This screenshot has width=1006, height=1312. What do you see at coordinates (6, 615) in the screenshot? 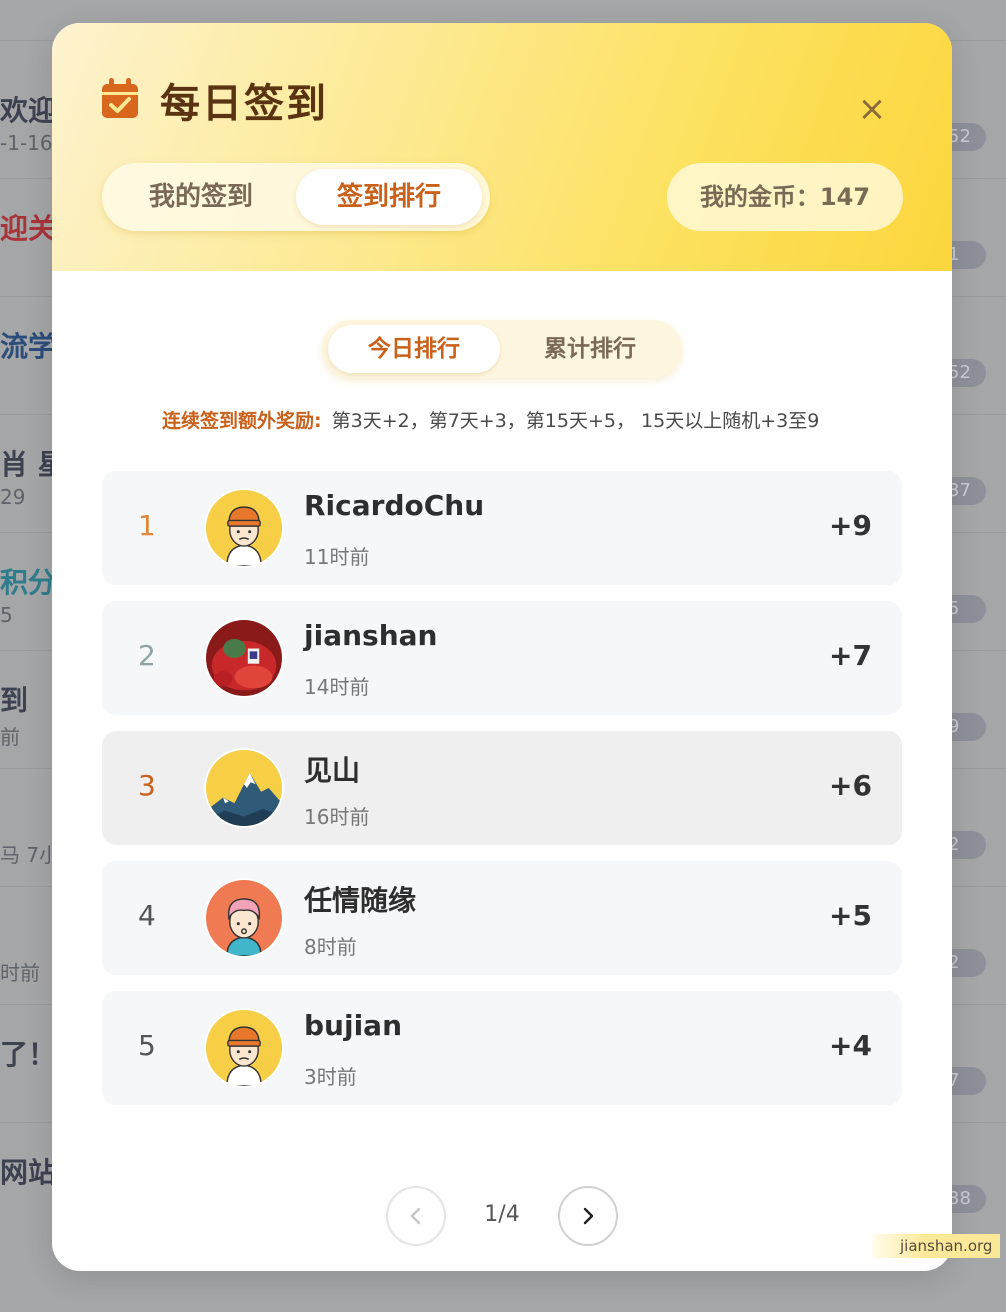
I see `bg-item-sub: 5` at bounding box center [6, 615].